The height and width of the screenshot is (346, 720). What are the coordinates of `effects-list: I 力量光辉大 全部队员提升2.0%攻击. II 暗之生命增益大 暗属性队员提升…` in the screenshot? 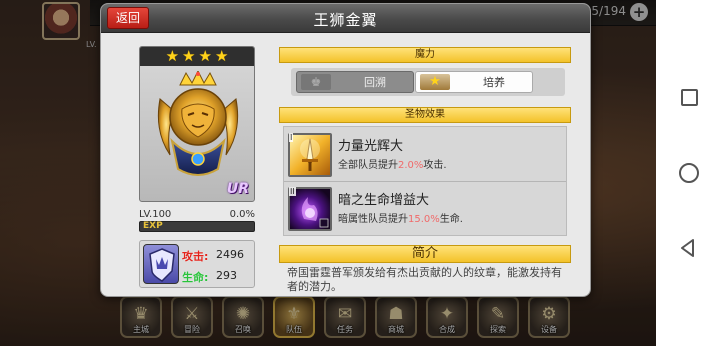 It's located at (425, 181).